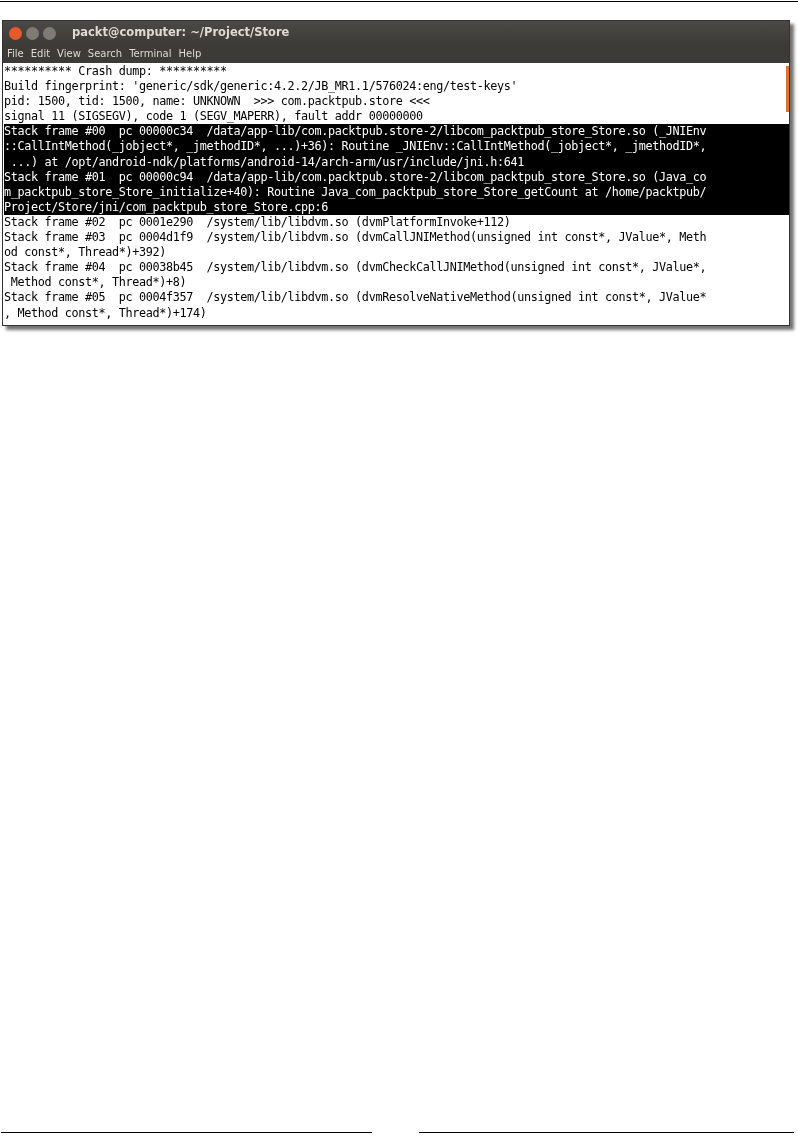 This screenshot has width=798, height=1142. I want to click on terminal-line: ********** Crash dump: **********, so click(116, 72).